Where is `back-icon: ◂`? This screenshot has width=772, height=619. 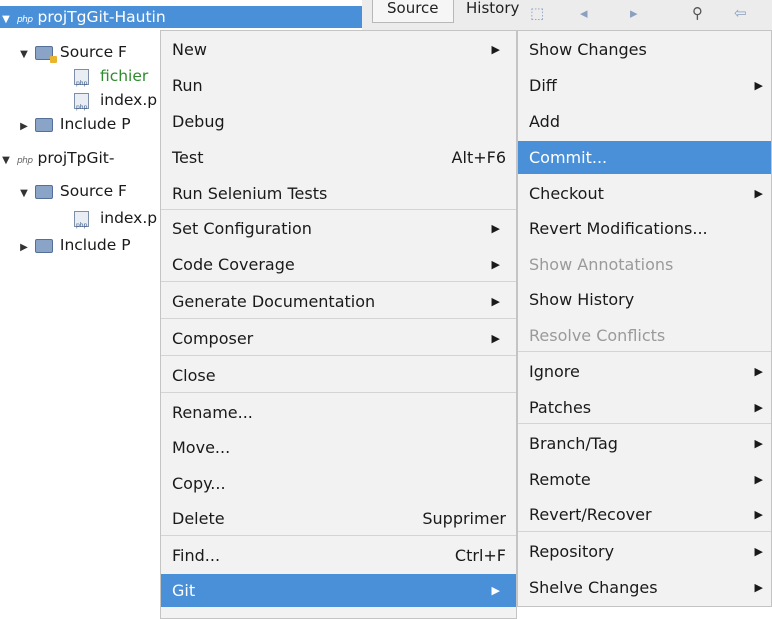 back-icon: ◂ is located at coordinates (584, 13).